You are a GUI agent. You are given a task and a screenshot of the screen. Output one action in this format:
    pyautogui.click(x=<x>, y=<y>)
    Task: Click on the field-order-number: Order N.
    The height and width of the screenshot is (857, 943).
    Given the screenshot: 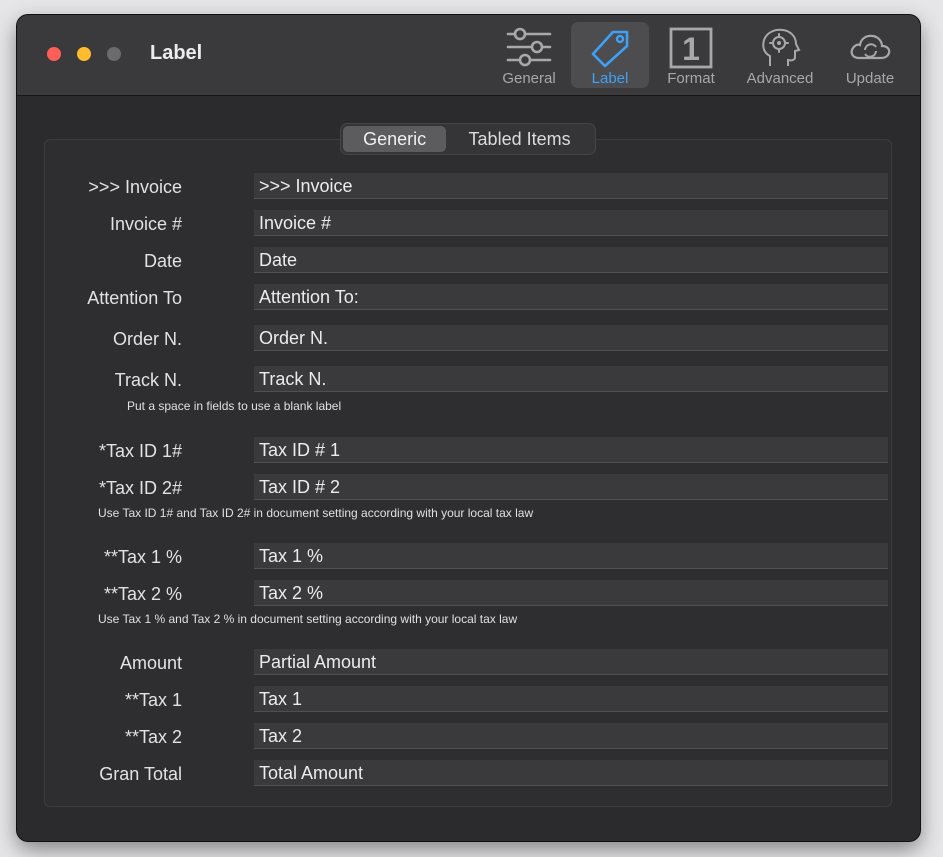 What is the action you would take?
    pyautogui.click(x=571, y=338)
    